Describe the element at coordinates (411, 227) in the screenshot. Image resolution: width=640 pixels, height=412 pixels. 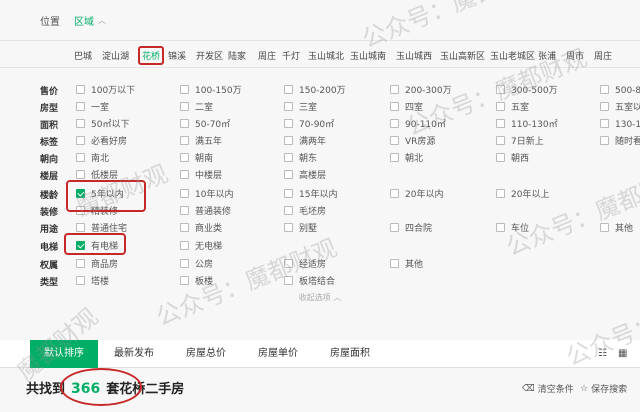
I see `filter-option: 四合院` at that location.